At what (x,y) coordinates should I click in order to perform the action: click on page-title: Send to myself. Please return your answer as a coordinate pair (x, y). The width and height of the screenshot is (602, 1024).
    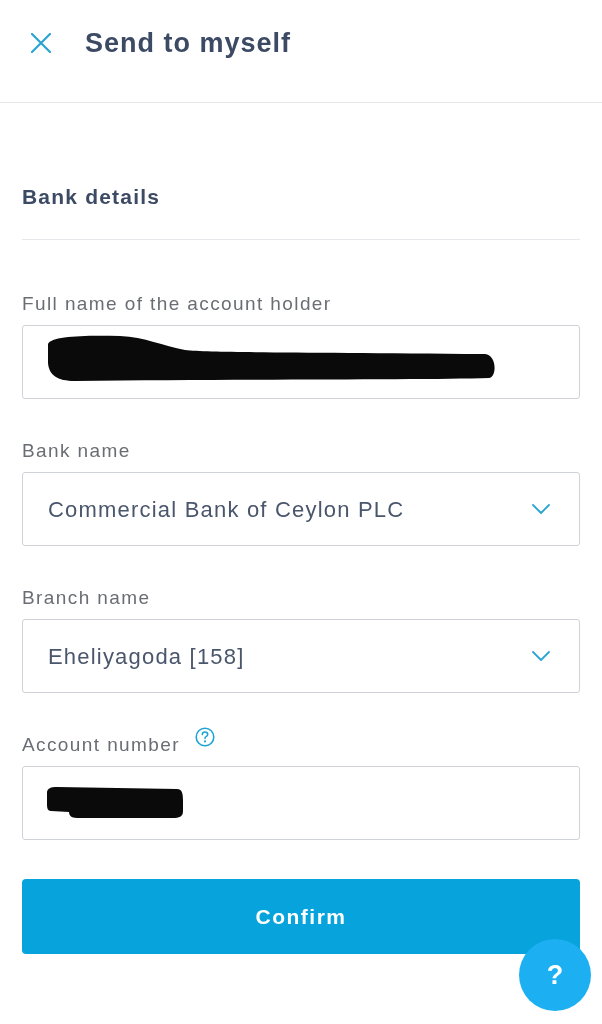
    Looking at the image, I should click on (188, 43).